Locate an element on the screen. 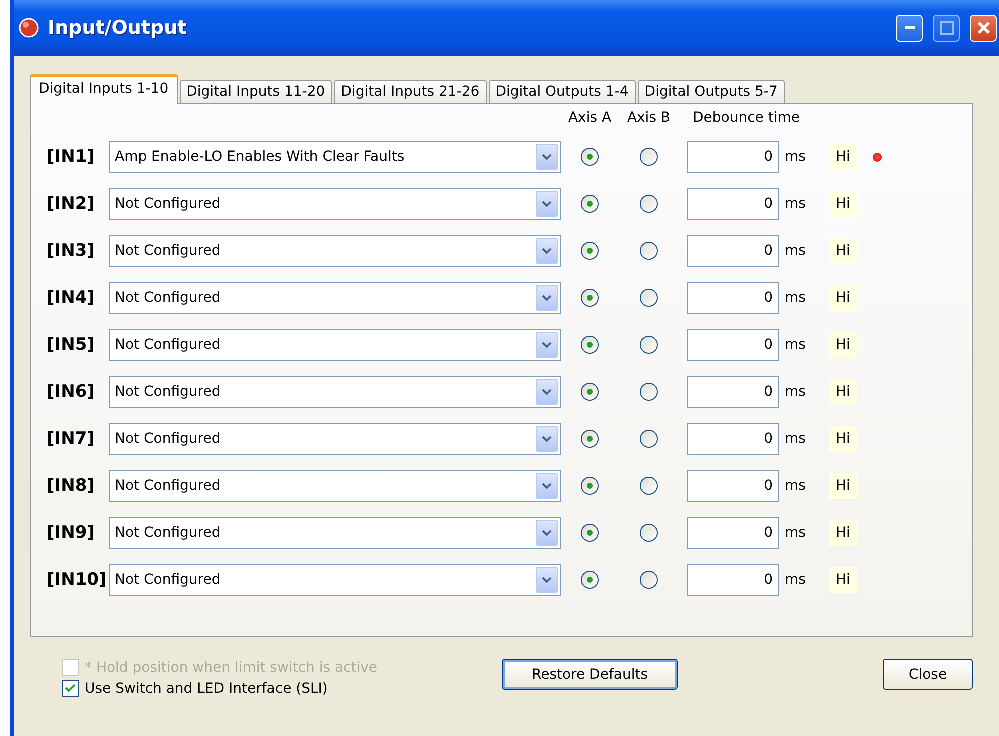 The image size is (999, 736). maximize-button is located at coordinates (946, 28).